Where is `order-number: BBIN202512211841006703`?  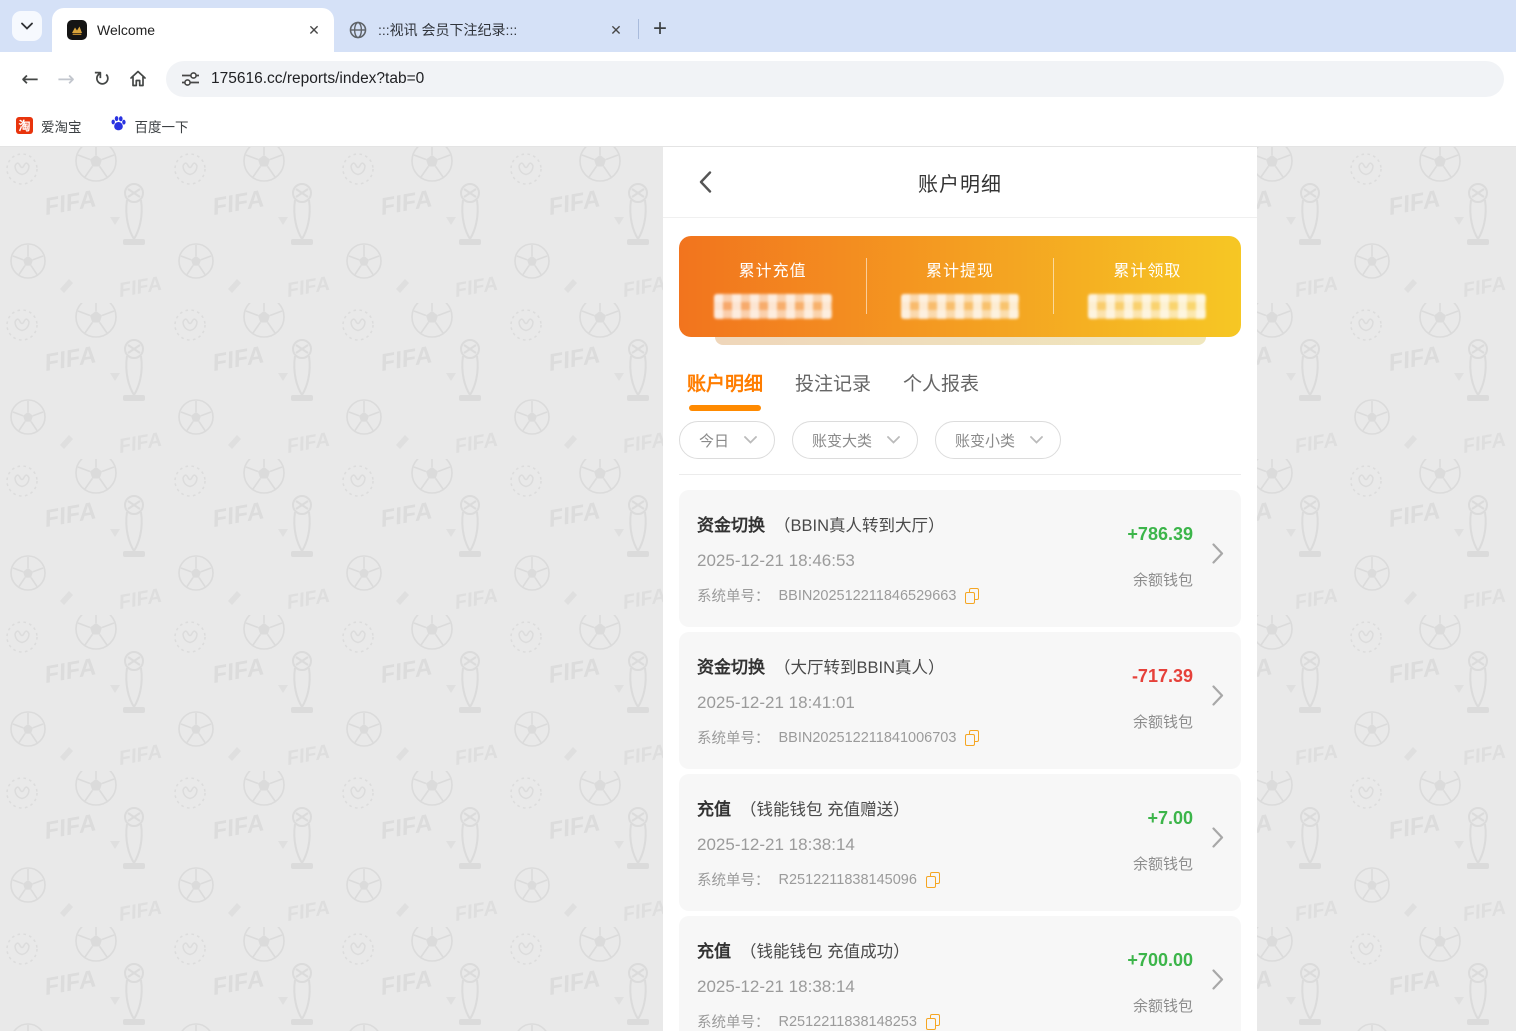
order-number: BBIN202512211841006703 is located at coordinates (867, 737).